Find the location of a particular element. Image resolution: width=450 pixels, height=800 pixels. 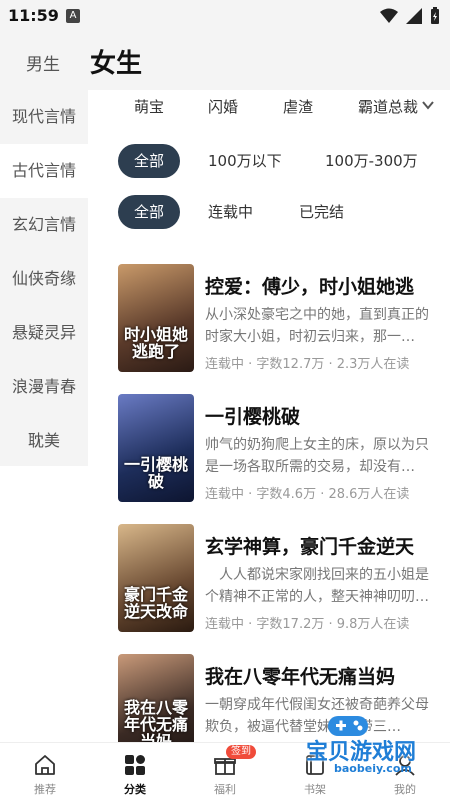

status-bar: 11:59 A is located at coordinates (225, 16).